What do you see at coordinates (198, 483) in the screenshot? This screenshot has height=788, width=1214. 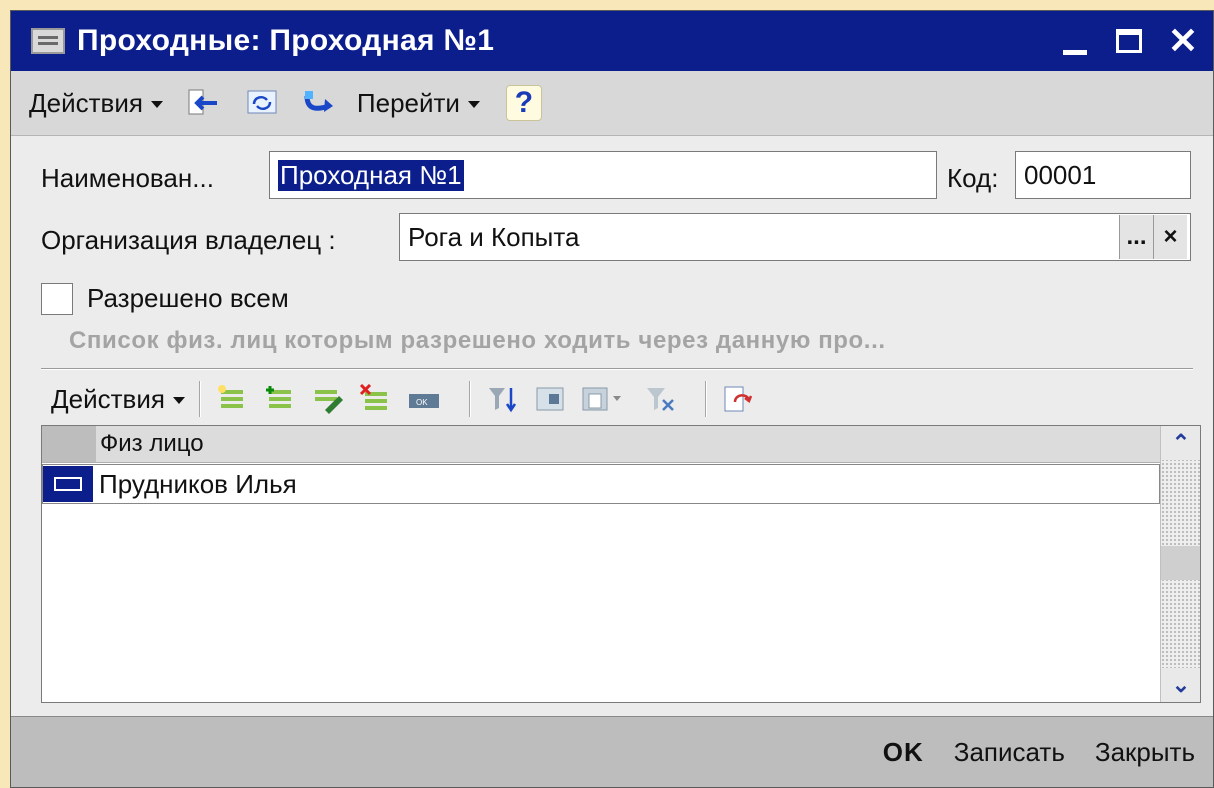 I see `table-cell-person: Прудников Илья` at bounding box center [198, 483].